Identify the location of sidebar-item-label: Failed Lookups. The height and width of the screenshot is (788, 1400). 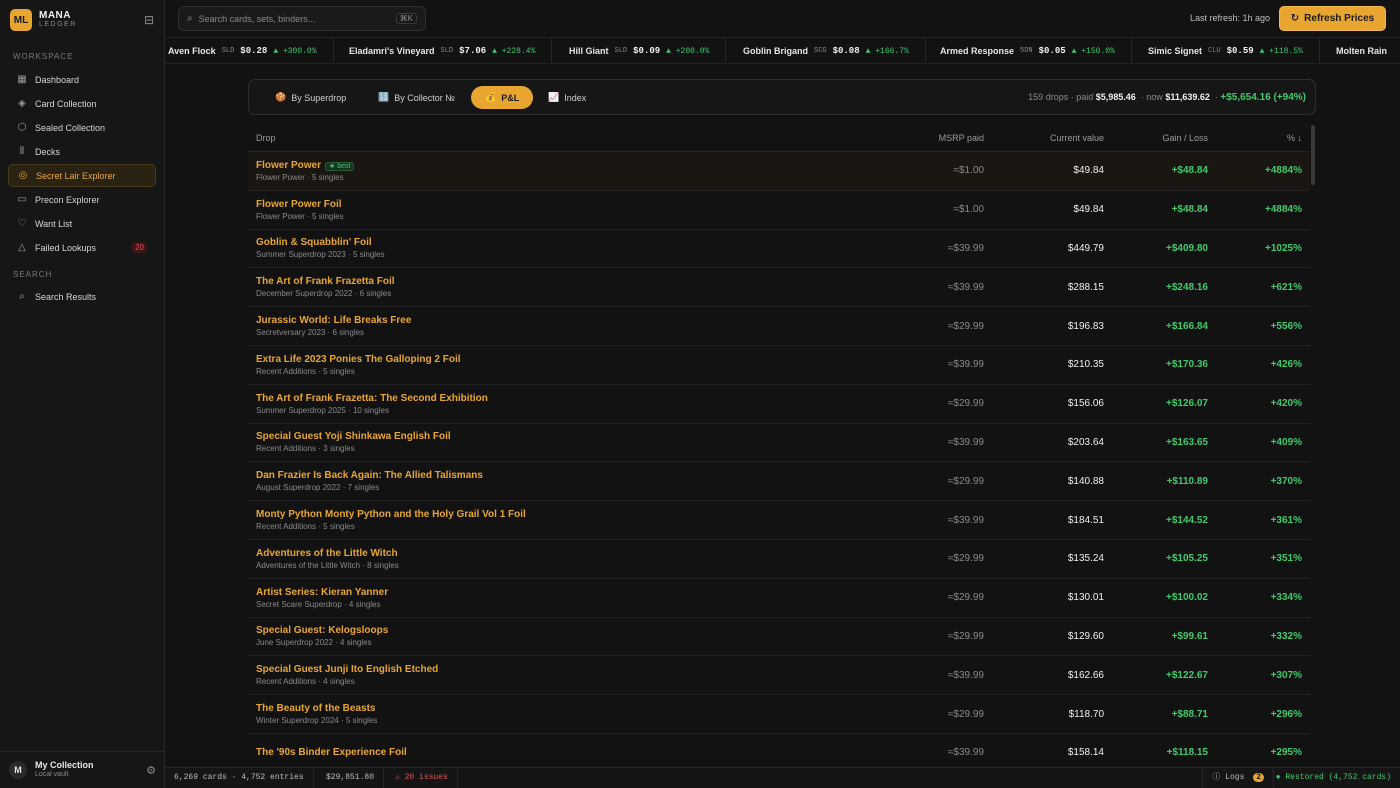
(66, 247).